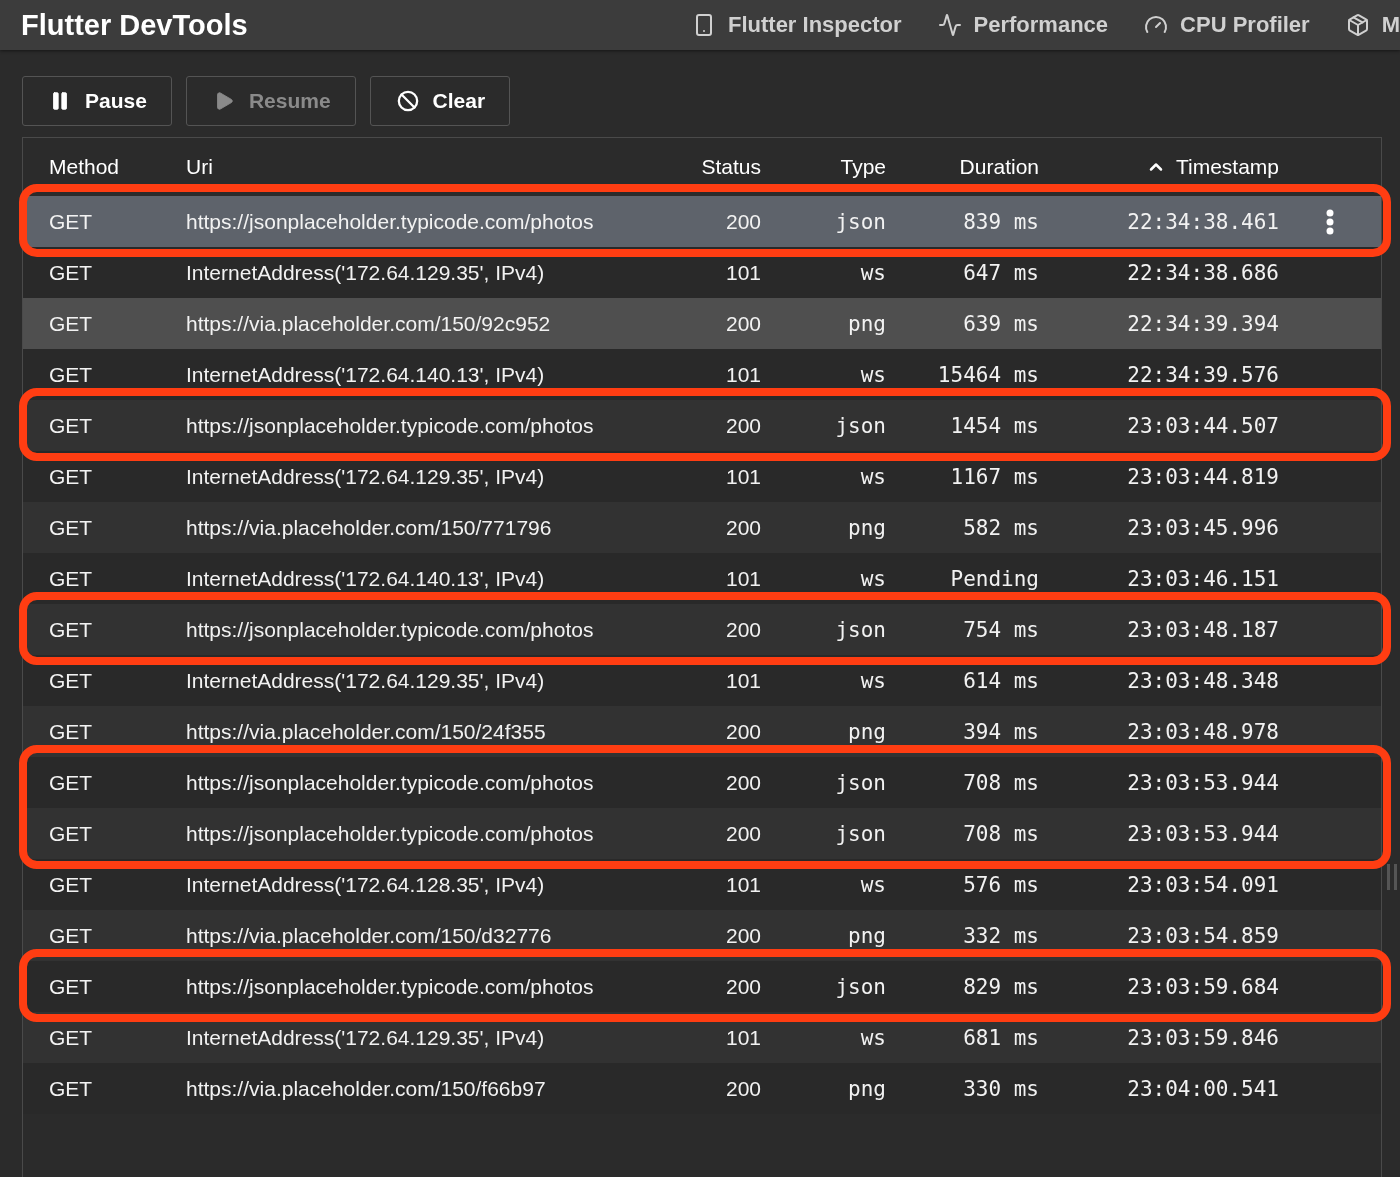  What do you see at coordinates (1392, 877) in the screenshot?
I see `resize-handle` at bounding box center [1392, 877].